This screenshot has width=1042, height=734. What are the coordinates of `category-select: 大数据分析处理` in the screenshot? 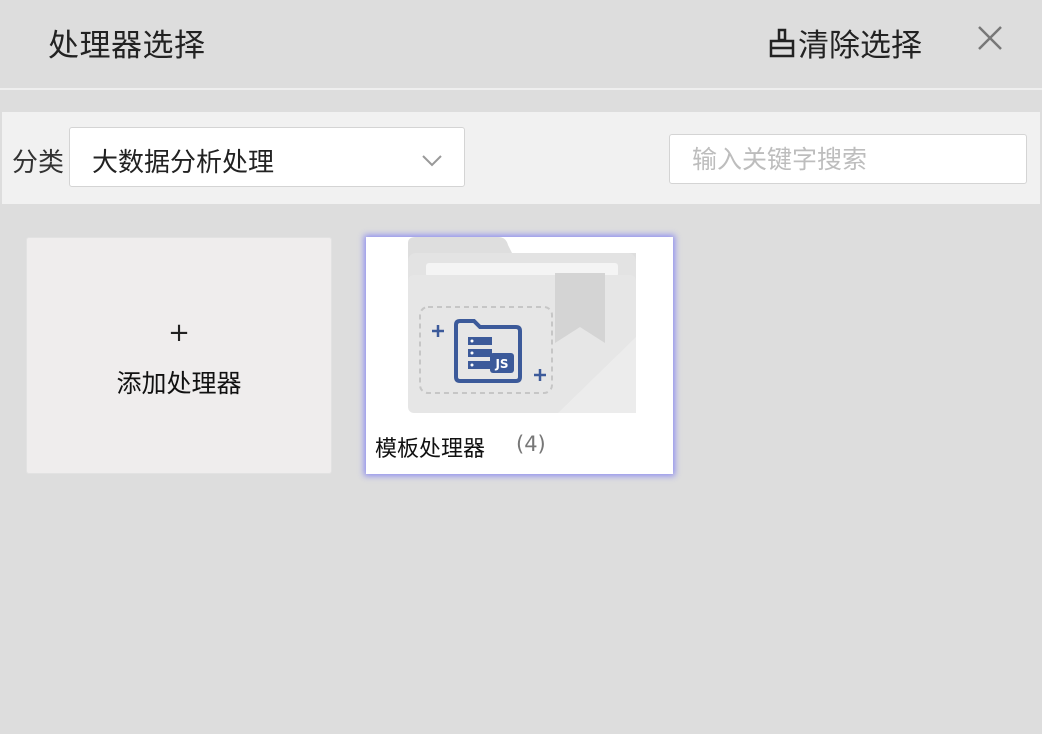 It's located at (267, 157).